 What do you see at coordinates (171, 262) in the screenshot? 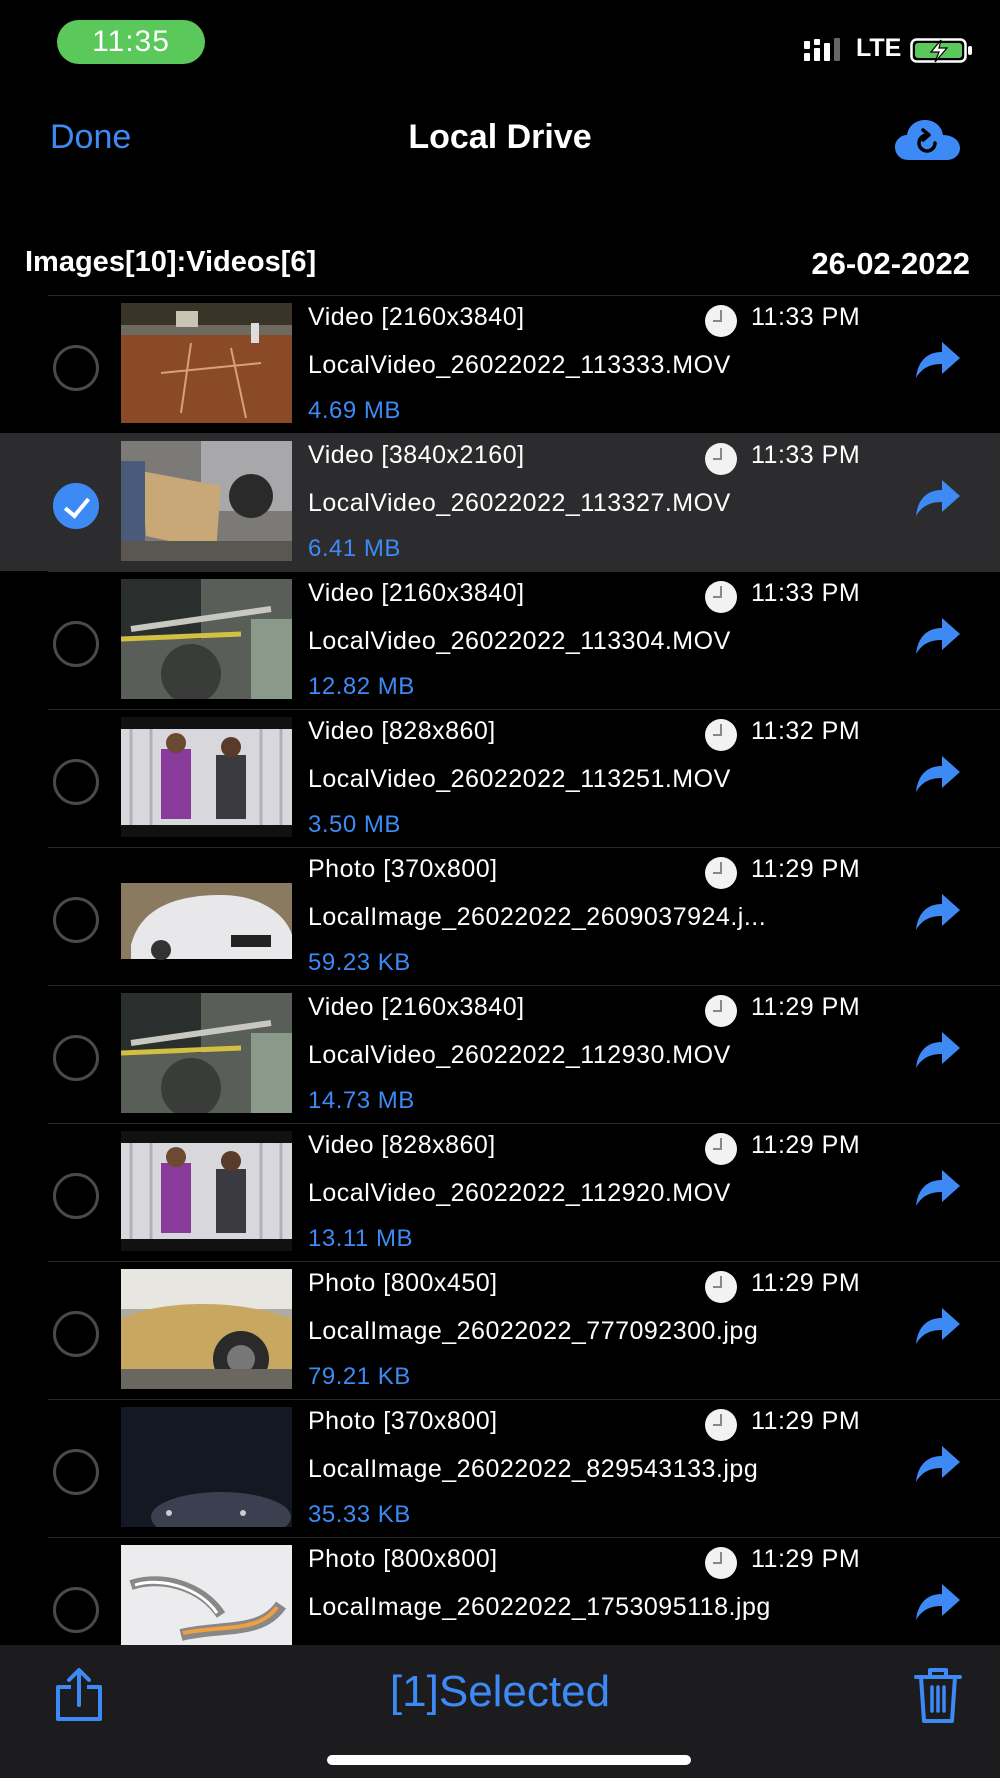
I see `media-count: Images[10]:Videos[6]` at bounding box center [171, 262].